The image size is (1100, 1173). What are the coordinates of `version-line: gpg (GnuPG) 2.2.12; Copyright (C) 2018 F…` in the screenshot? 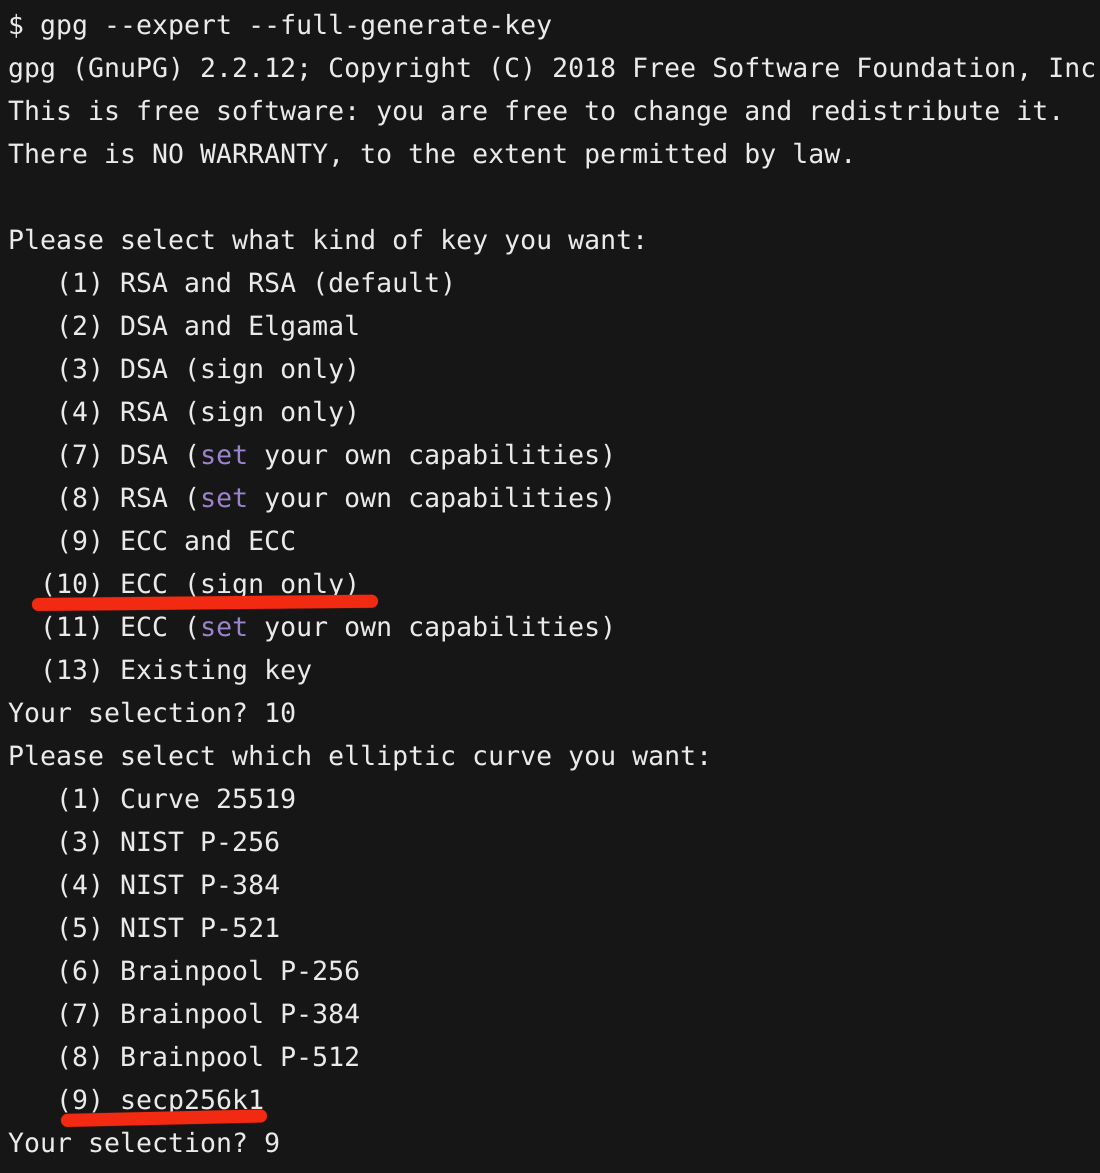 It's located at (554, 68).